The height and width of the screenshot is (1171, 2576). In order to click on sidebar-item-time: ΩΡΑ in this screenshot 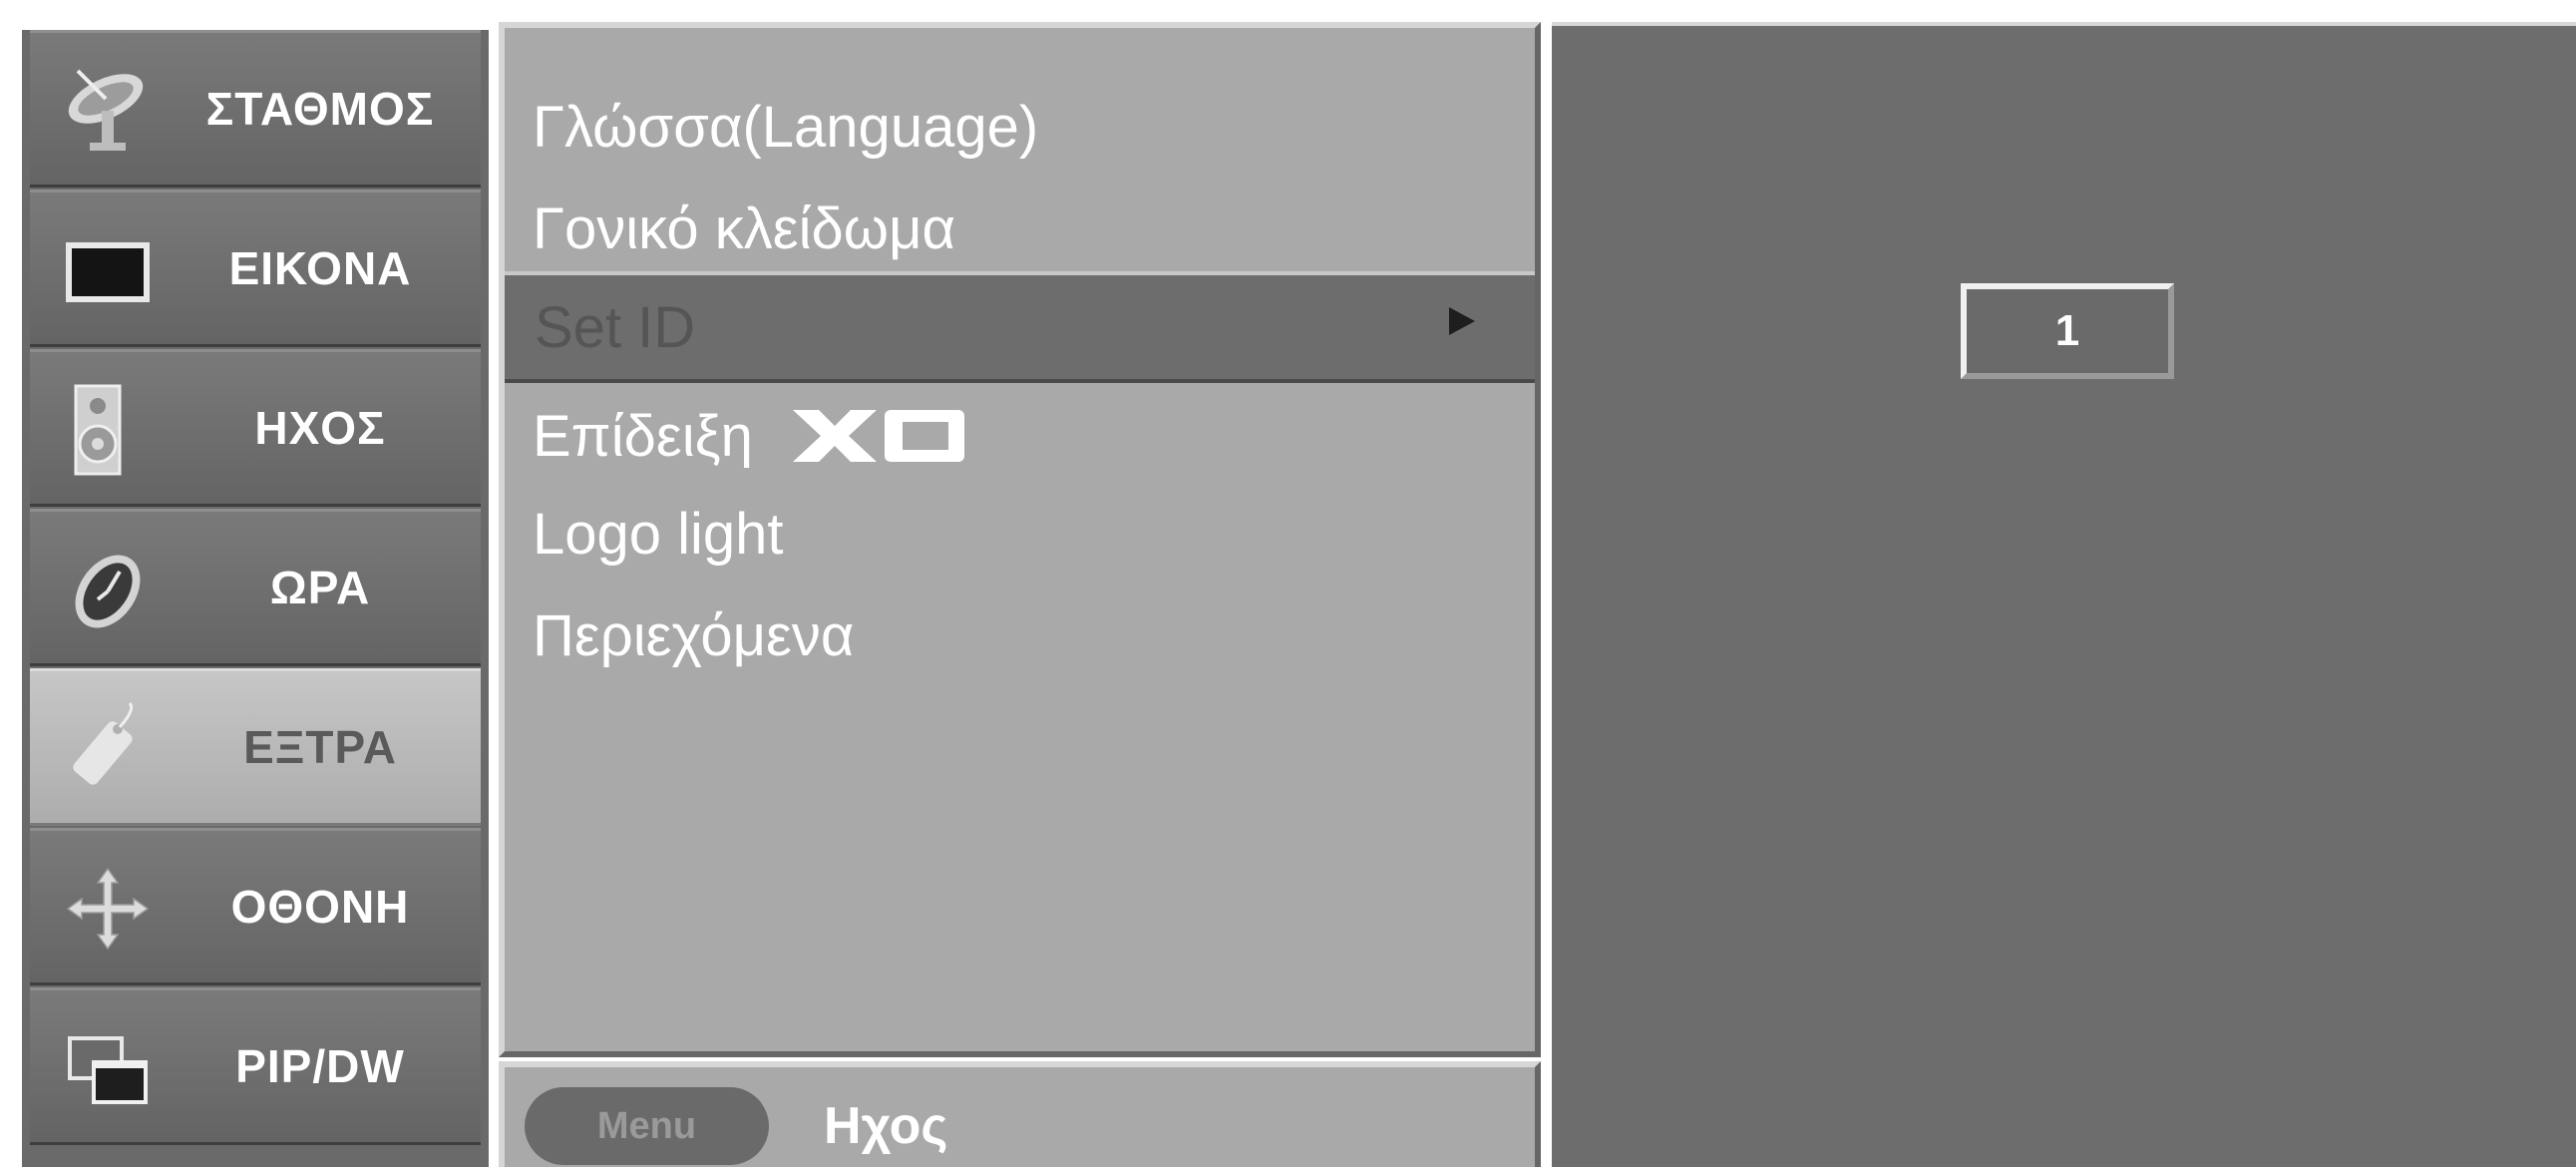, I will do `click(255, 588)`.